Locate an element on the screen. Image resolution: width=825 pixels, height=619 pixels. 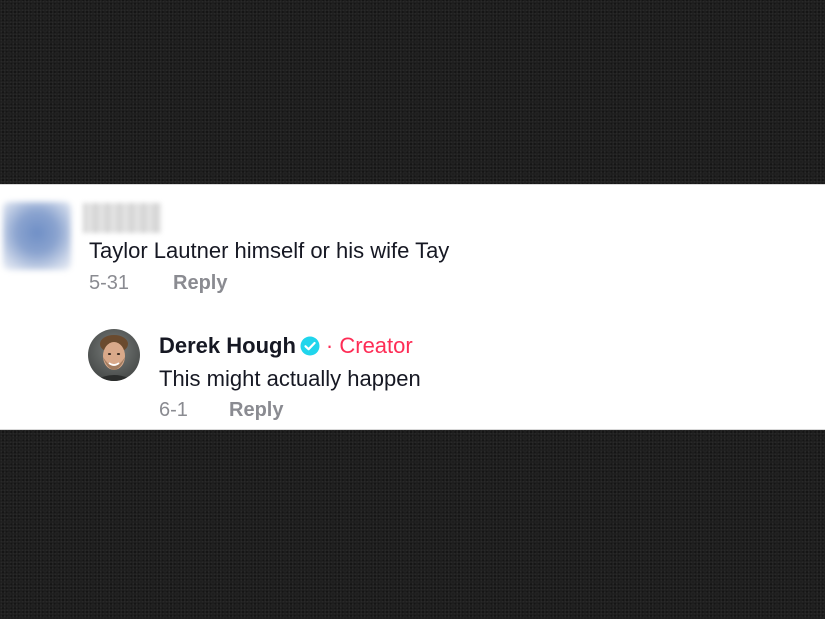
reply-date: 6-1 is located at coordinates (173, 410).